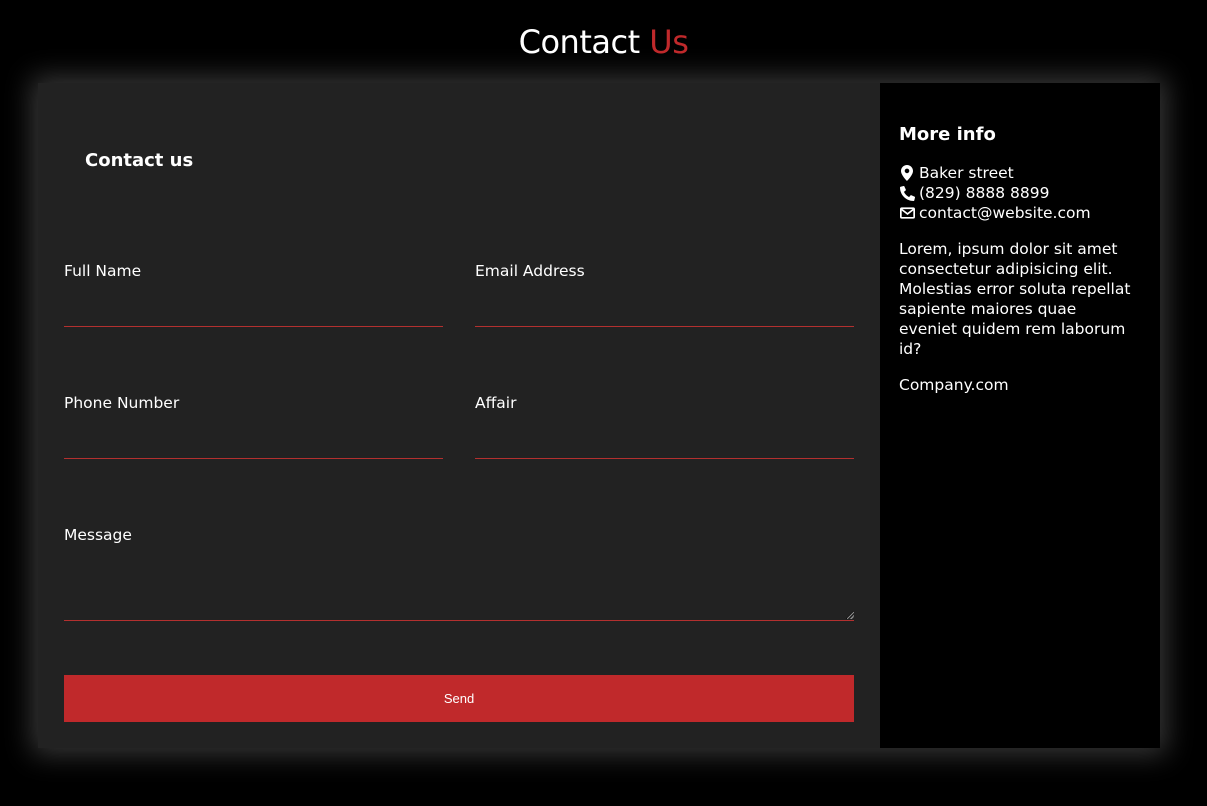 The width and height of the screenshot is (1207, 806). I want to click on phone-text: (829) 8888 8899, so click(984, 193).